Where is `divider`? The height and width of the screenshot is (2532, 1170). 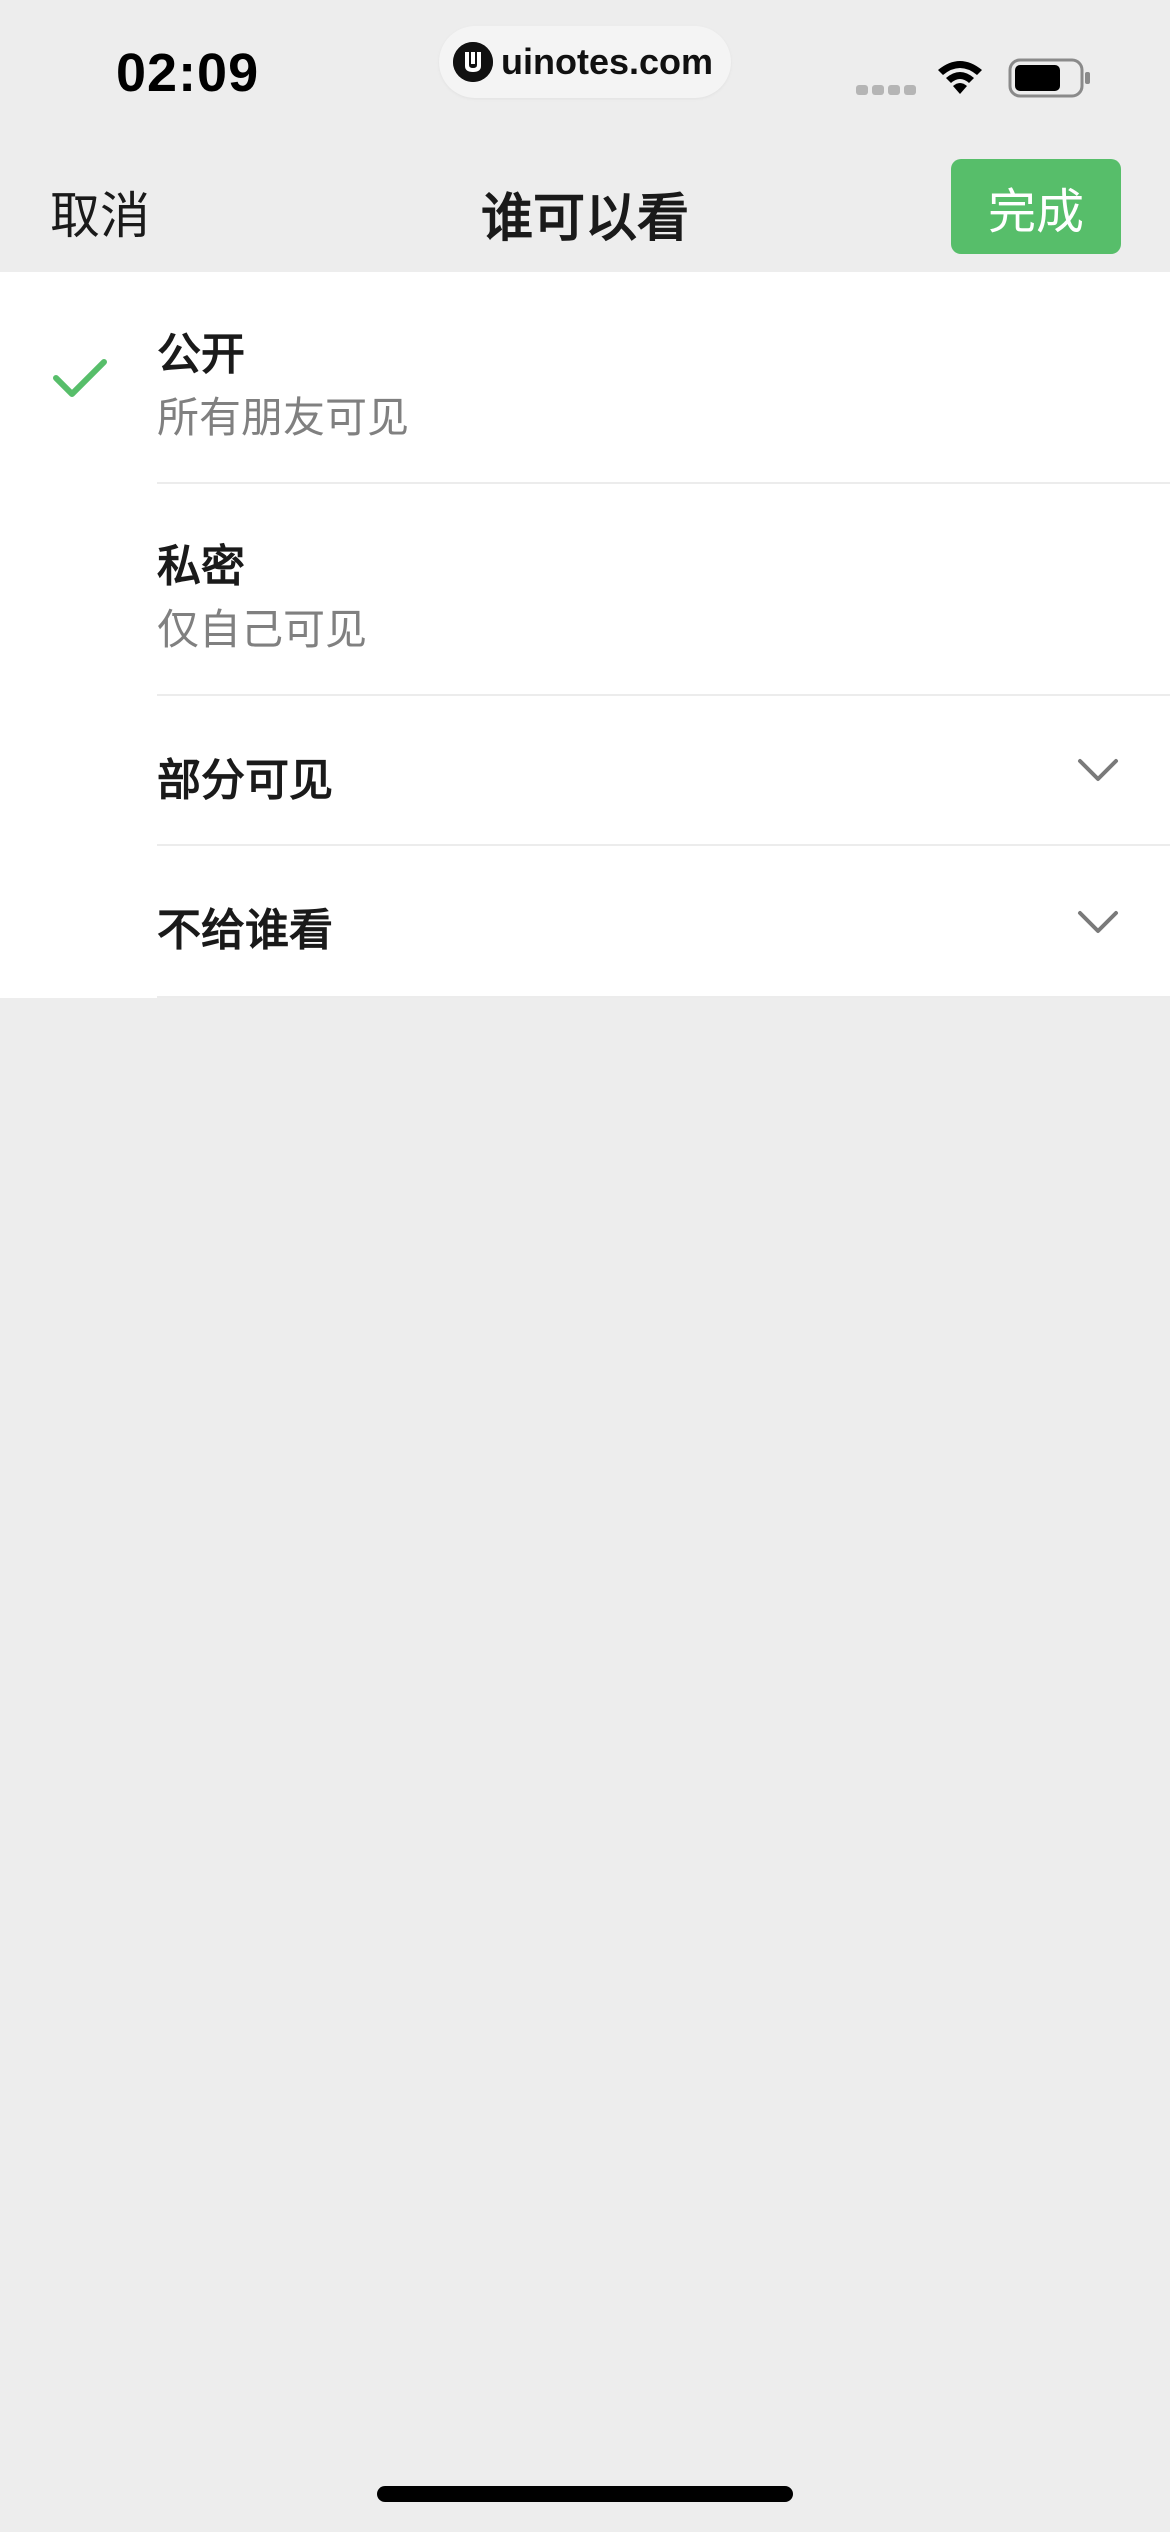 divider is located at coordinates (663, 997).